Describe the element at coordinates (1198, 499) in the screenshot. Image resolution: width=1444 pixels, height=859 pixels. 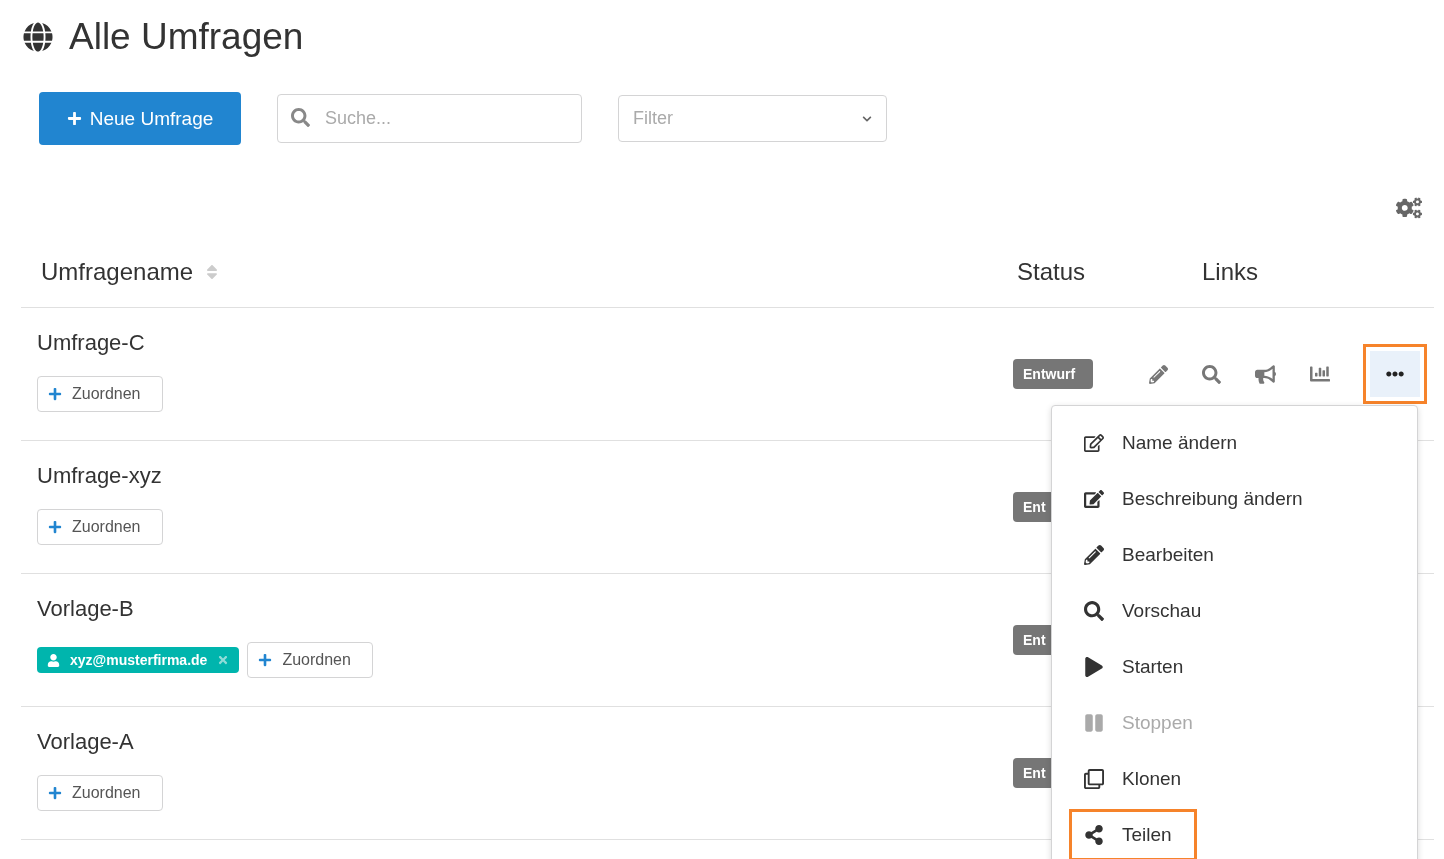
I see `menu-item: Beschreibung ändern` at that location.